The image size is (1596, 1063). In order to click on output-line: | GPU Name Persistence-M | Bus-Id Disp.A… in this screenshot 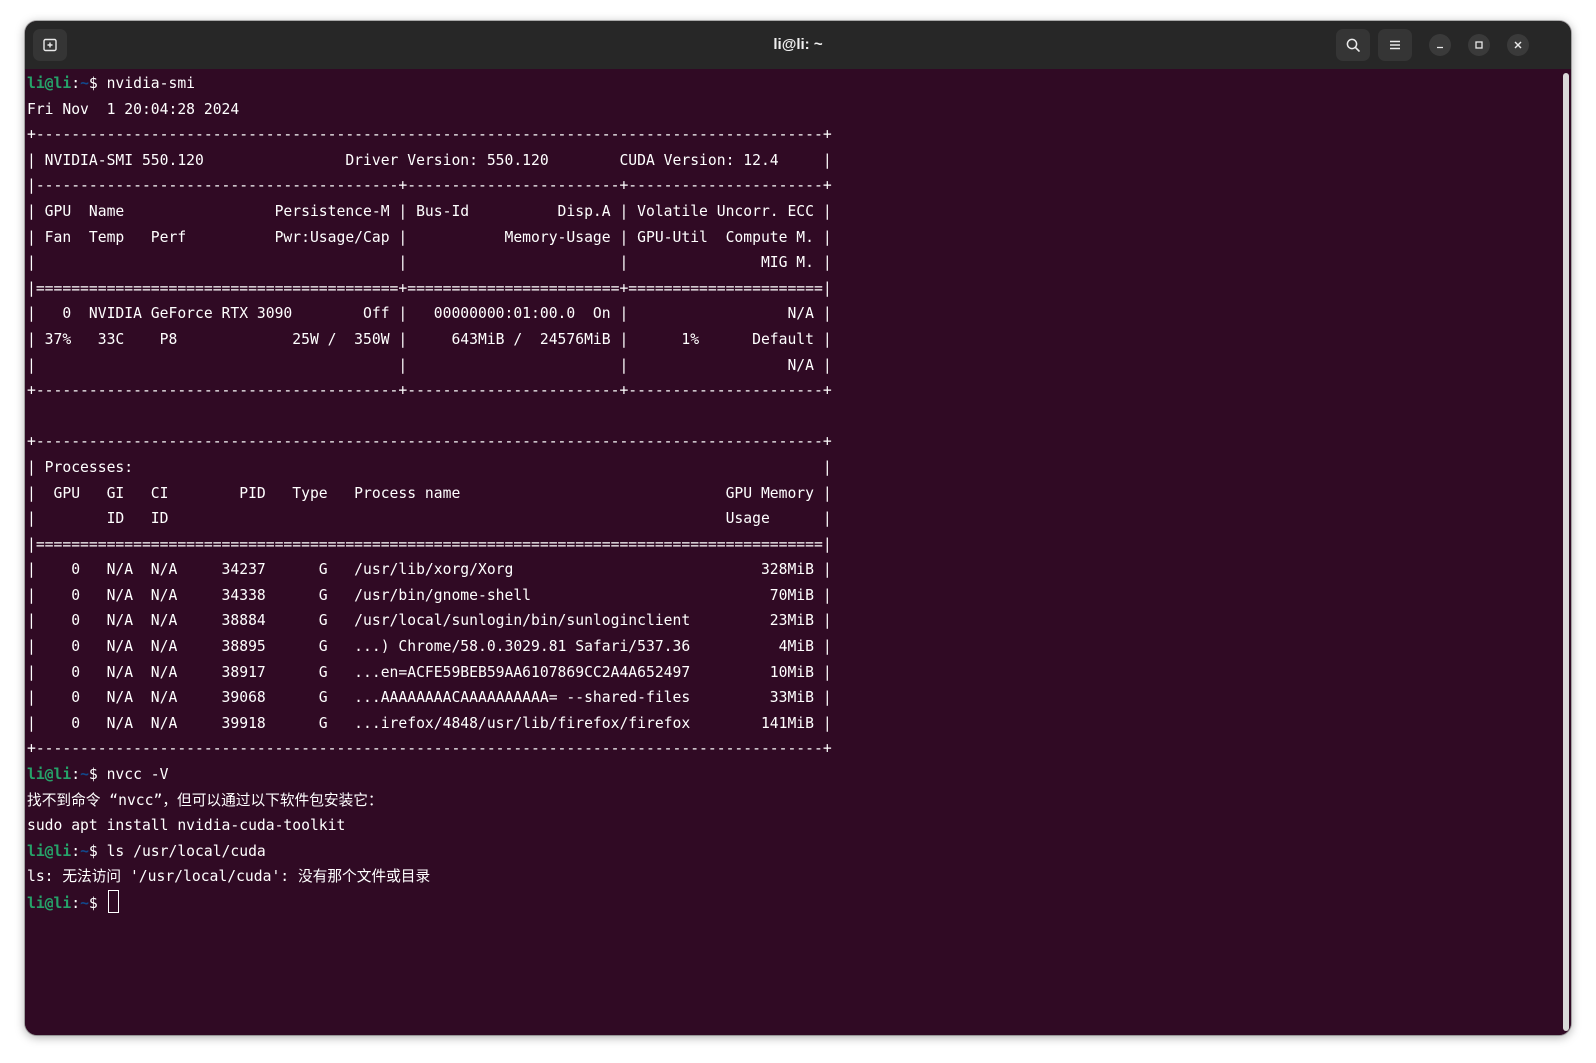, I will do `click(429, 211)`.